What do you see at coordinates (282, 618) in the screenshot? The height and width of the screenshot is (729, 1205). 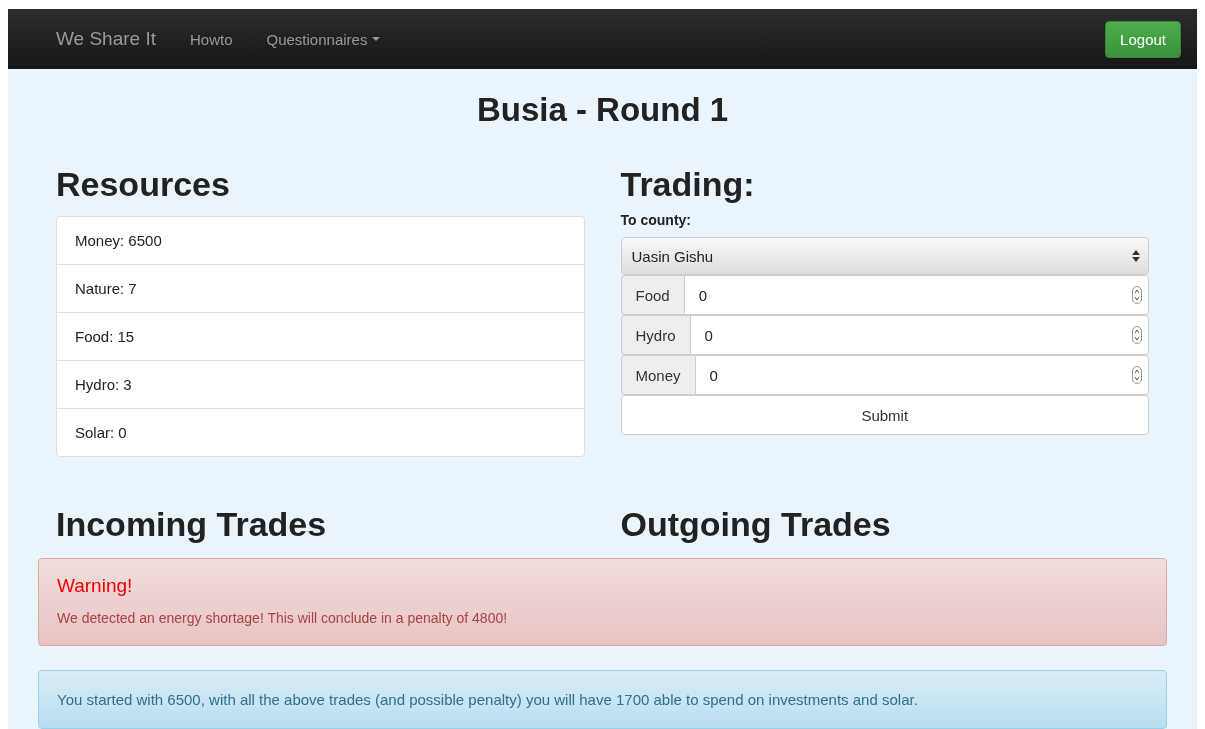 I see `warning-message: We detected an energy shortage! This will conclude in a penalty of 4800!` at bounding box center [282, 618].